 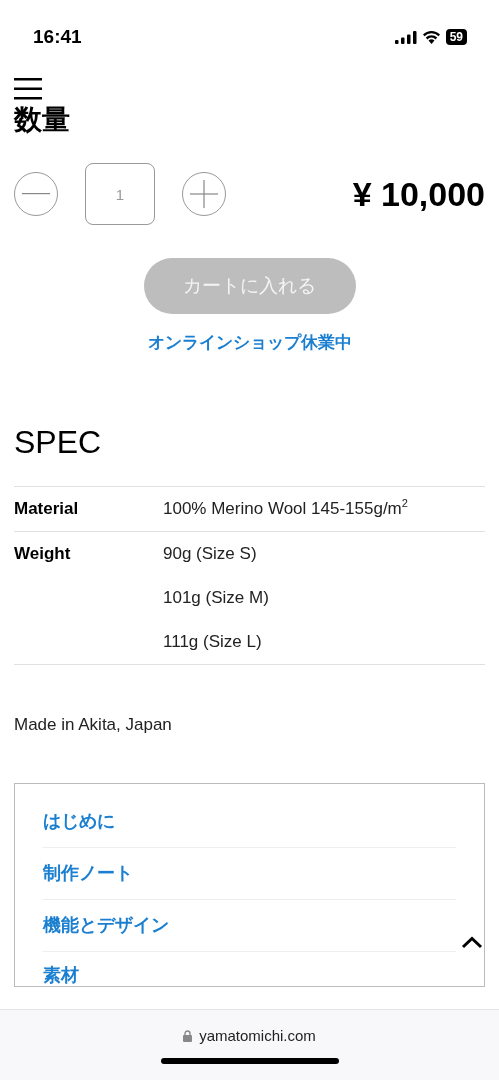 What do you see at coordinates (58, 442) in the screenshot?
I see `spec-heading: SPEC` at bounding box center [58, 442].